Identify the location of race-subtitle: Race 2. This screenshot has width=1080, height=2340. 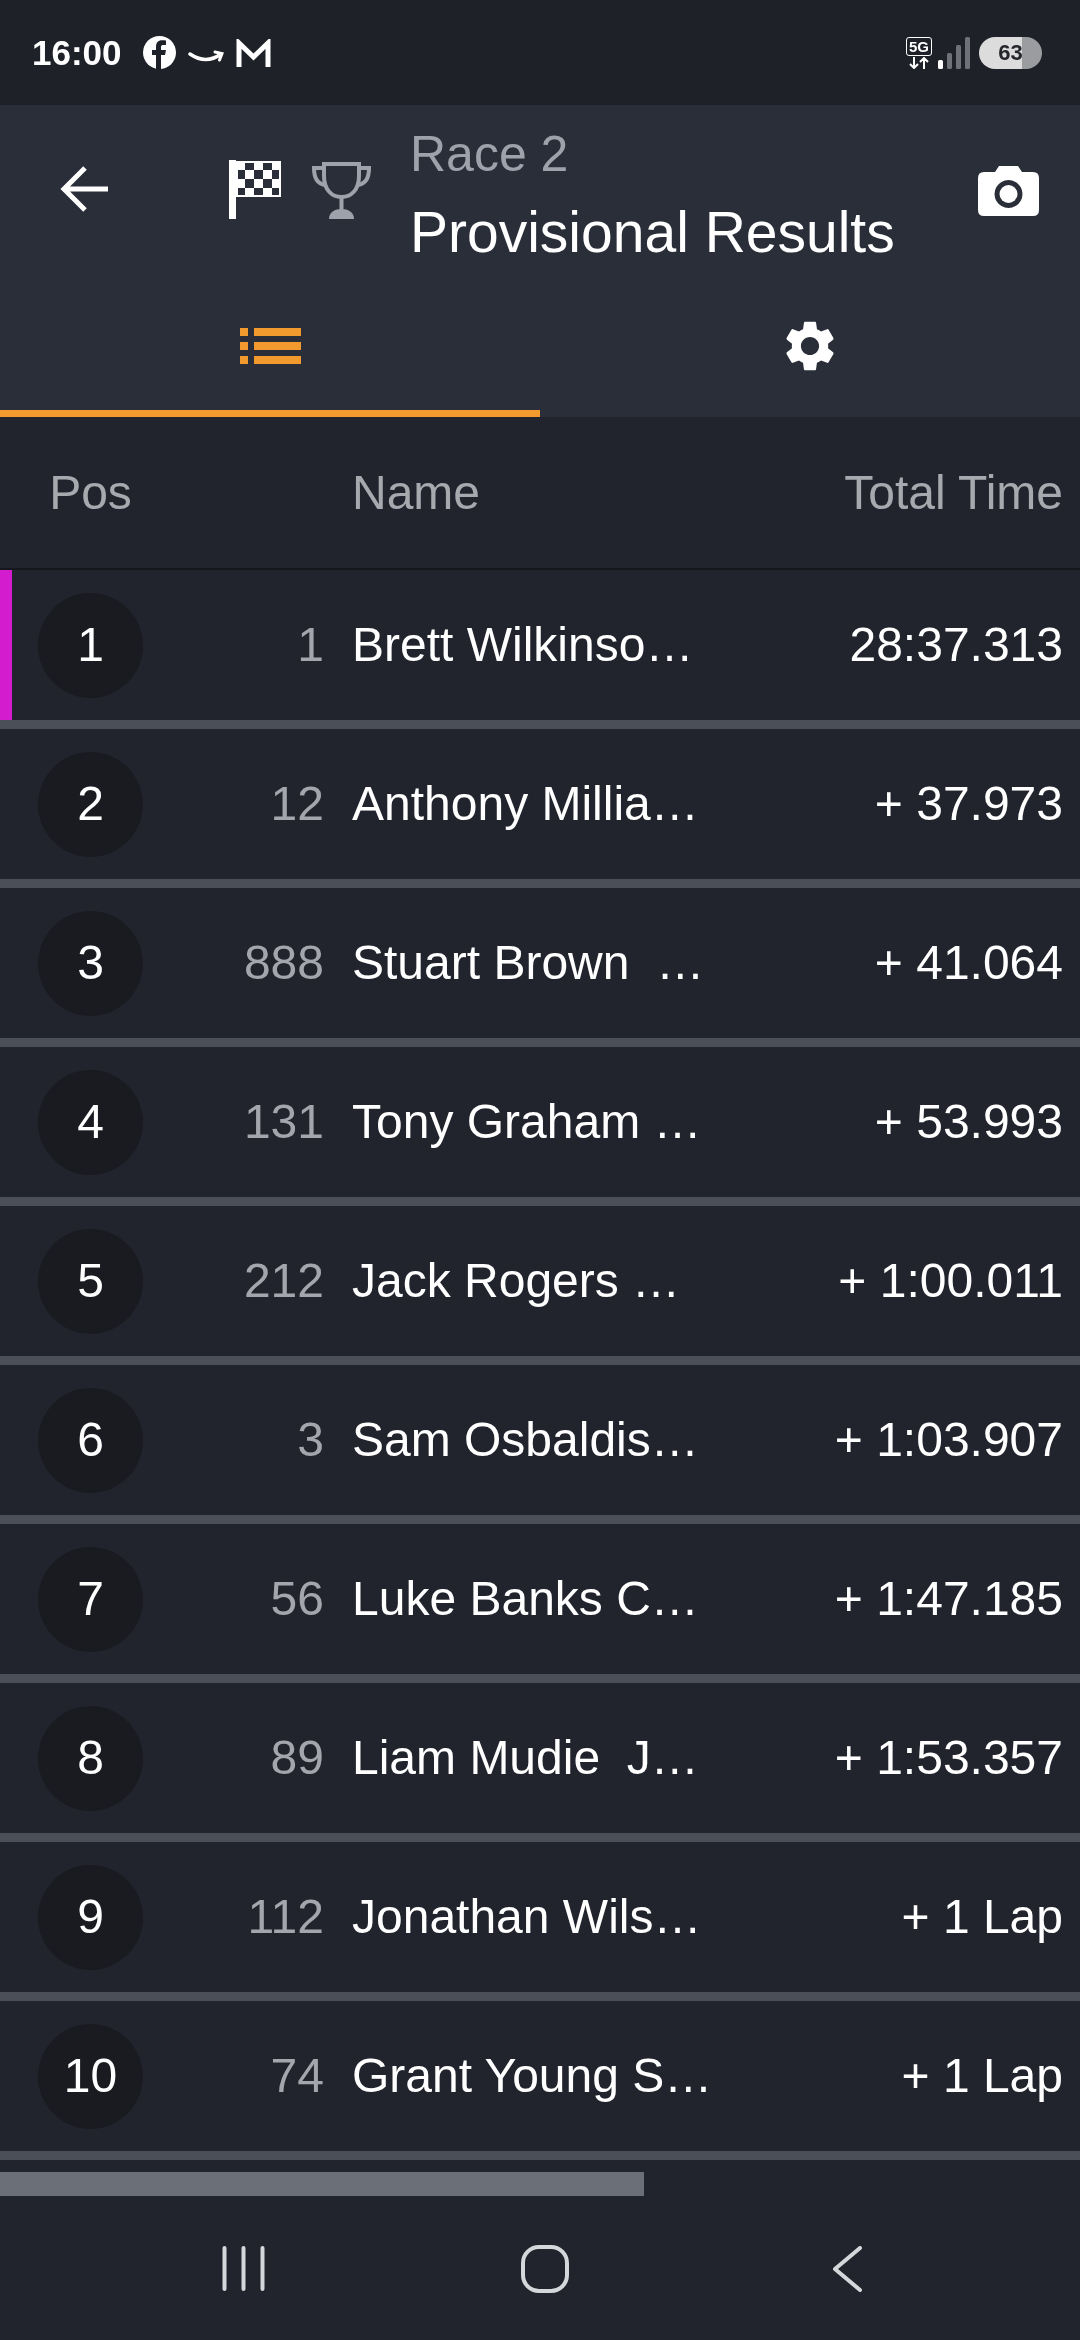
(490, 154).